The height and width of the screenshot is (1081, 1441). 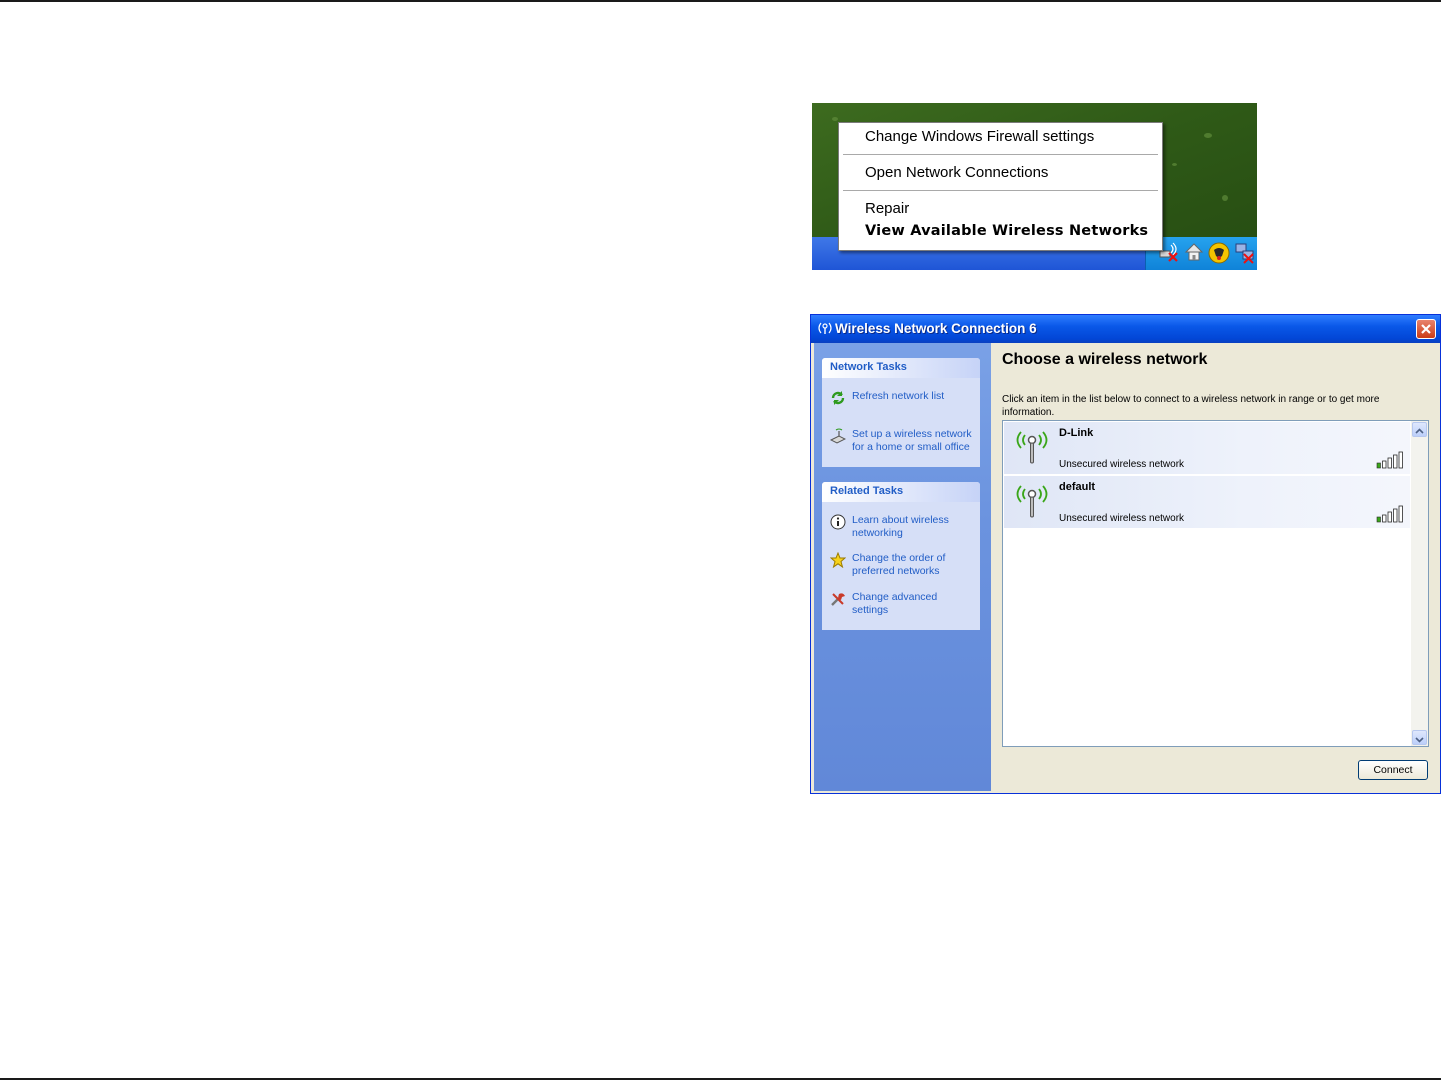 I want to click on star-icon, so click(x=838, y=560).